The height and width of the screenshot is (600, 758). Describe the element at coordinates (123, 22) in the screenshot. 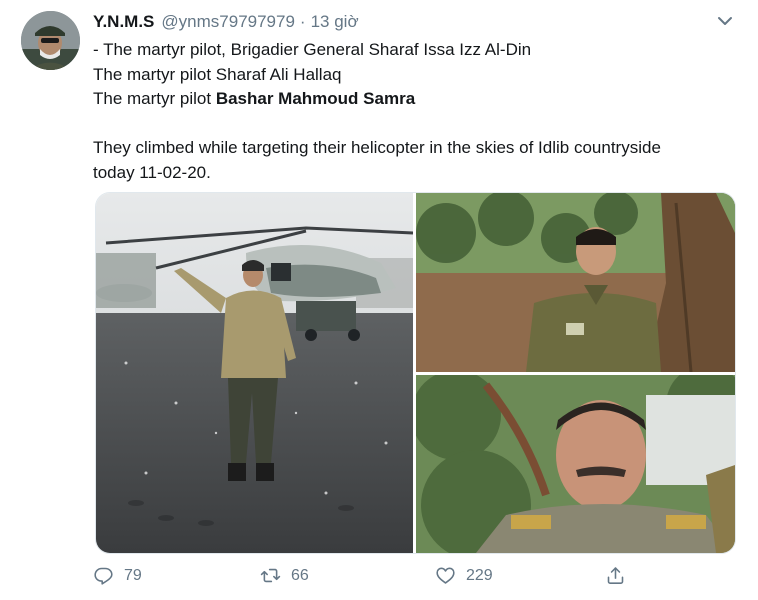

I see `display-name: Y.N.M.S` at that location.